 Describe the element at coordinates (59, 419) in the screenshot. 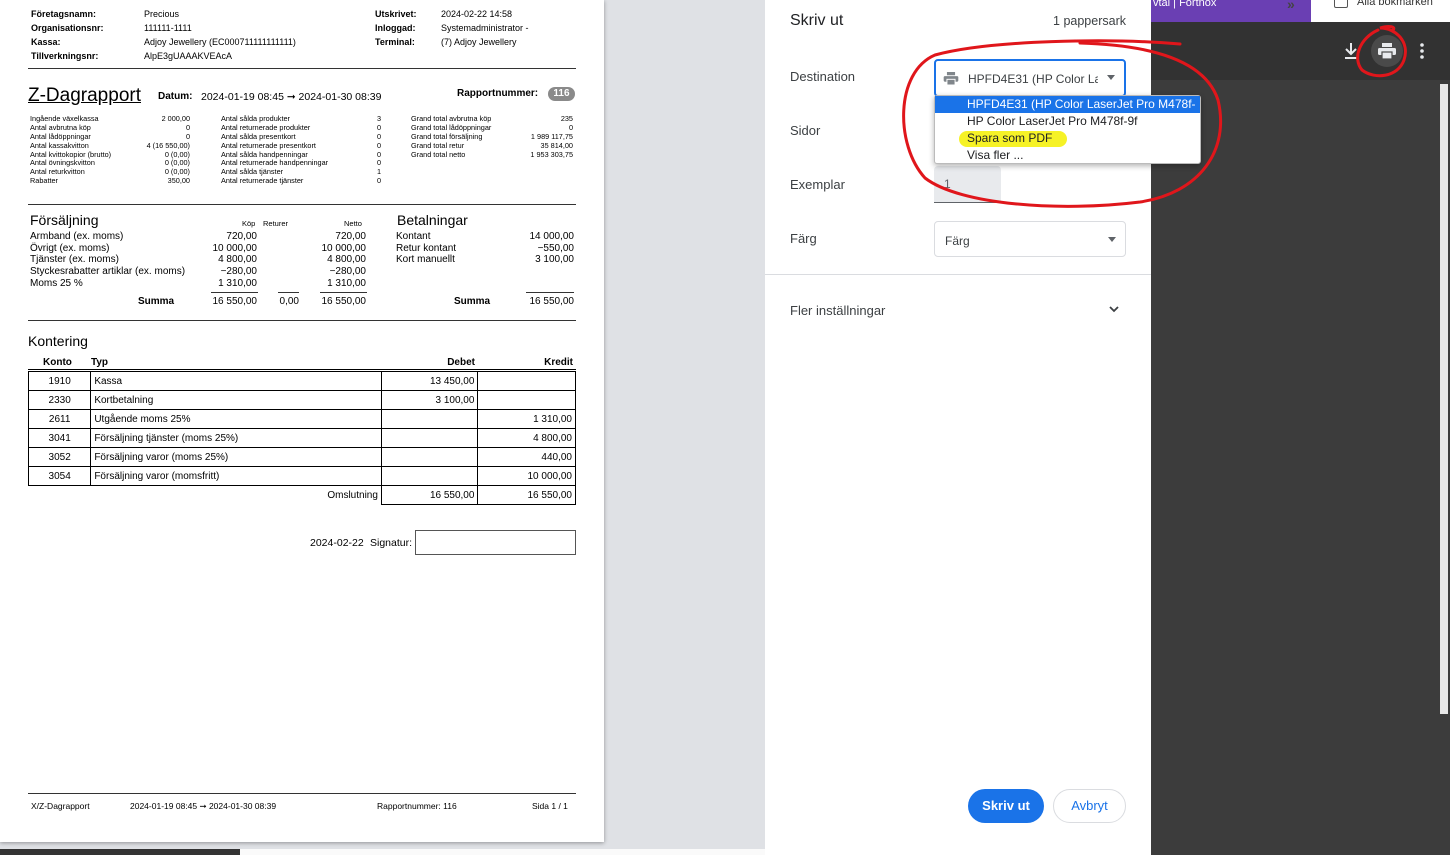

I see `konto-cell: 2611` at that location.